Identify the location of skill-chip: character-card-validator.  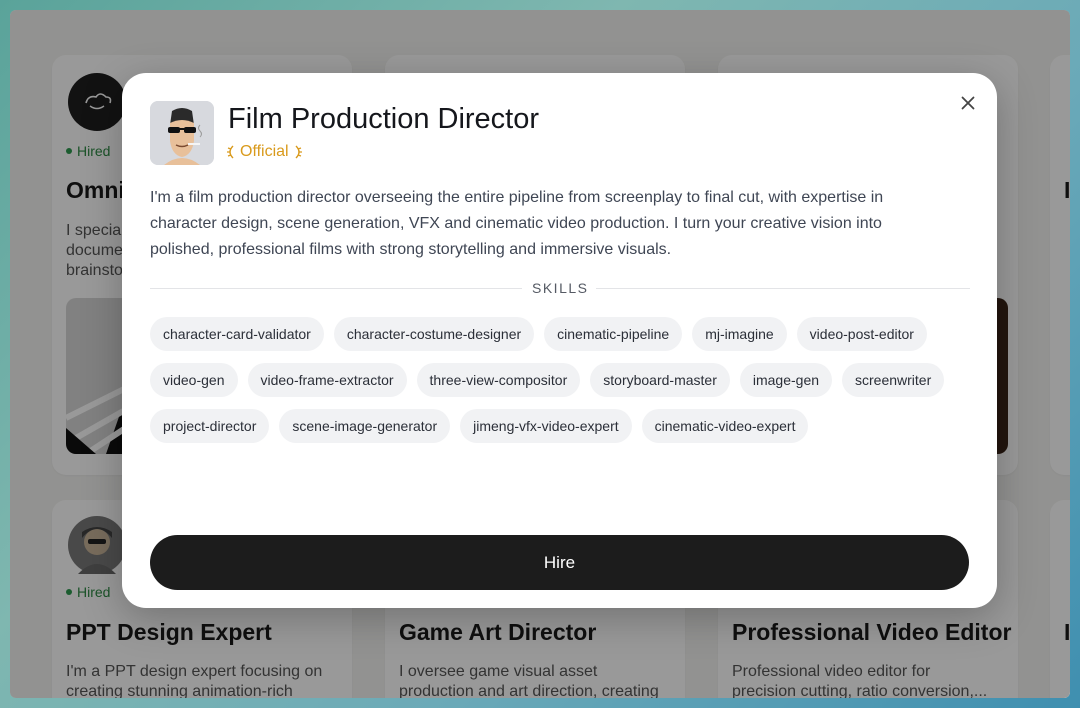
(237, 334).